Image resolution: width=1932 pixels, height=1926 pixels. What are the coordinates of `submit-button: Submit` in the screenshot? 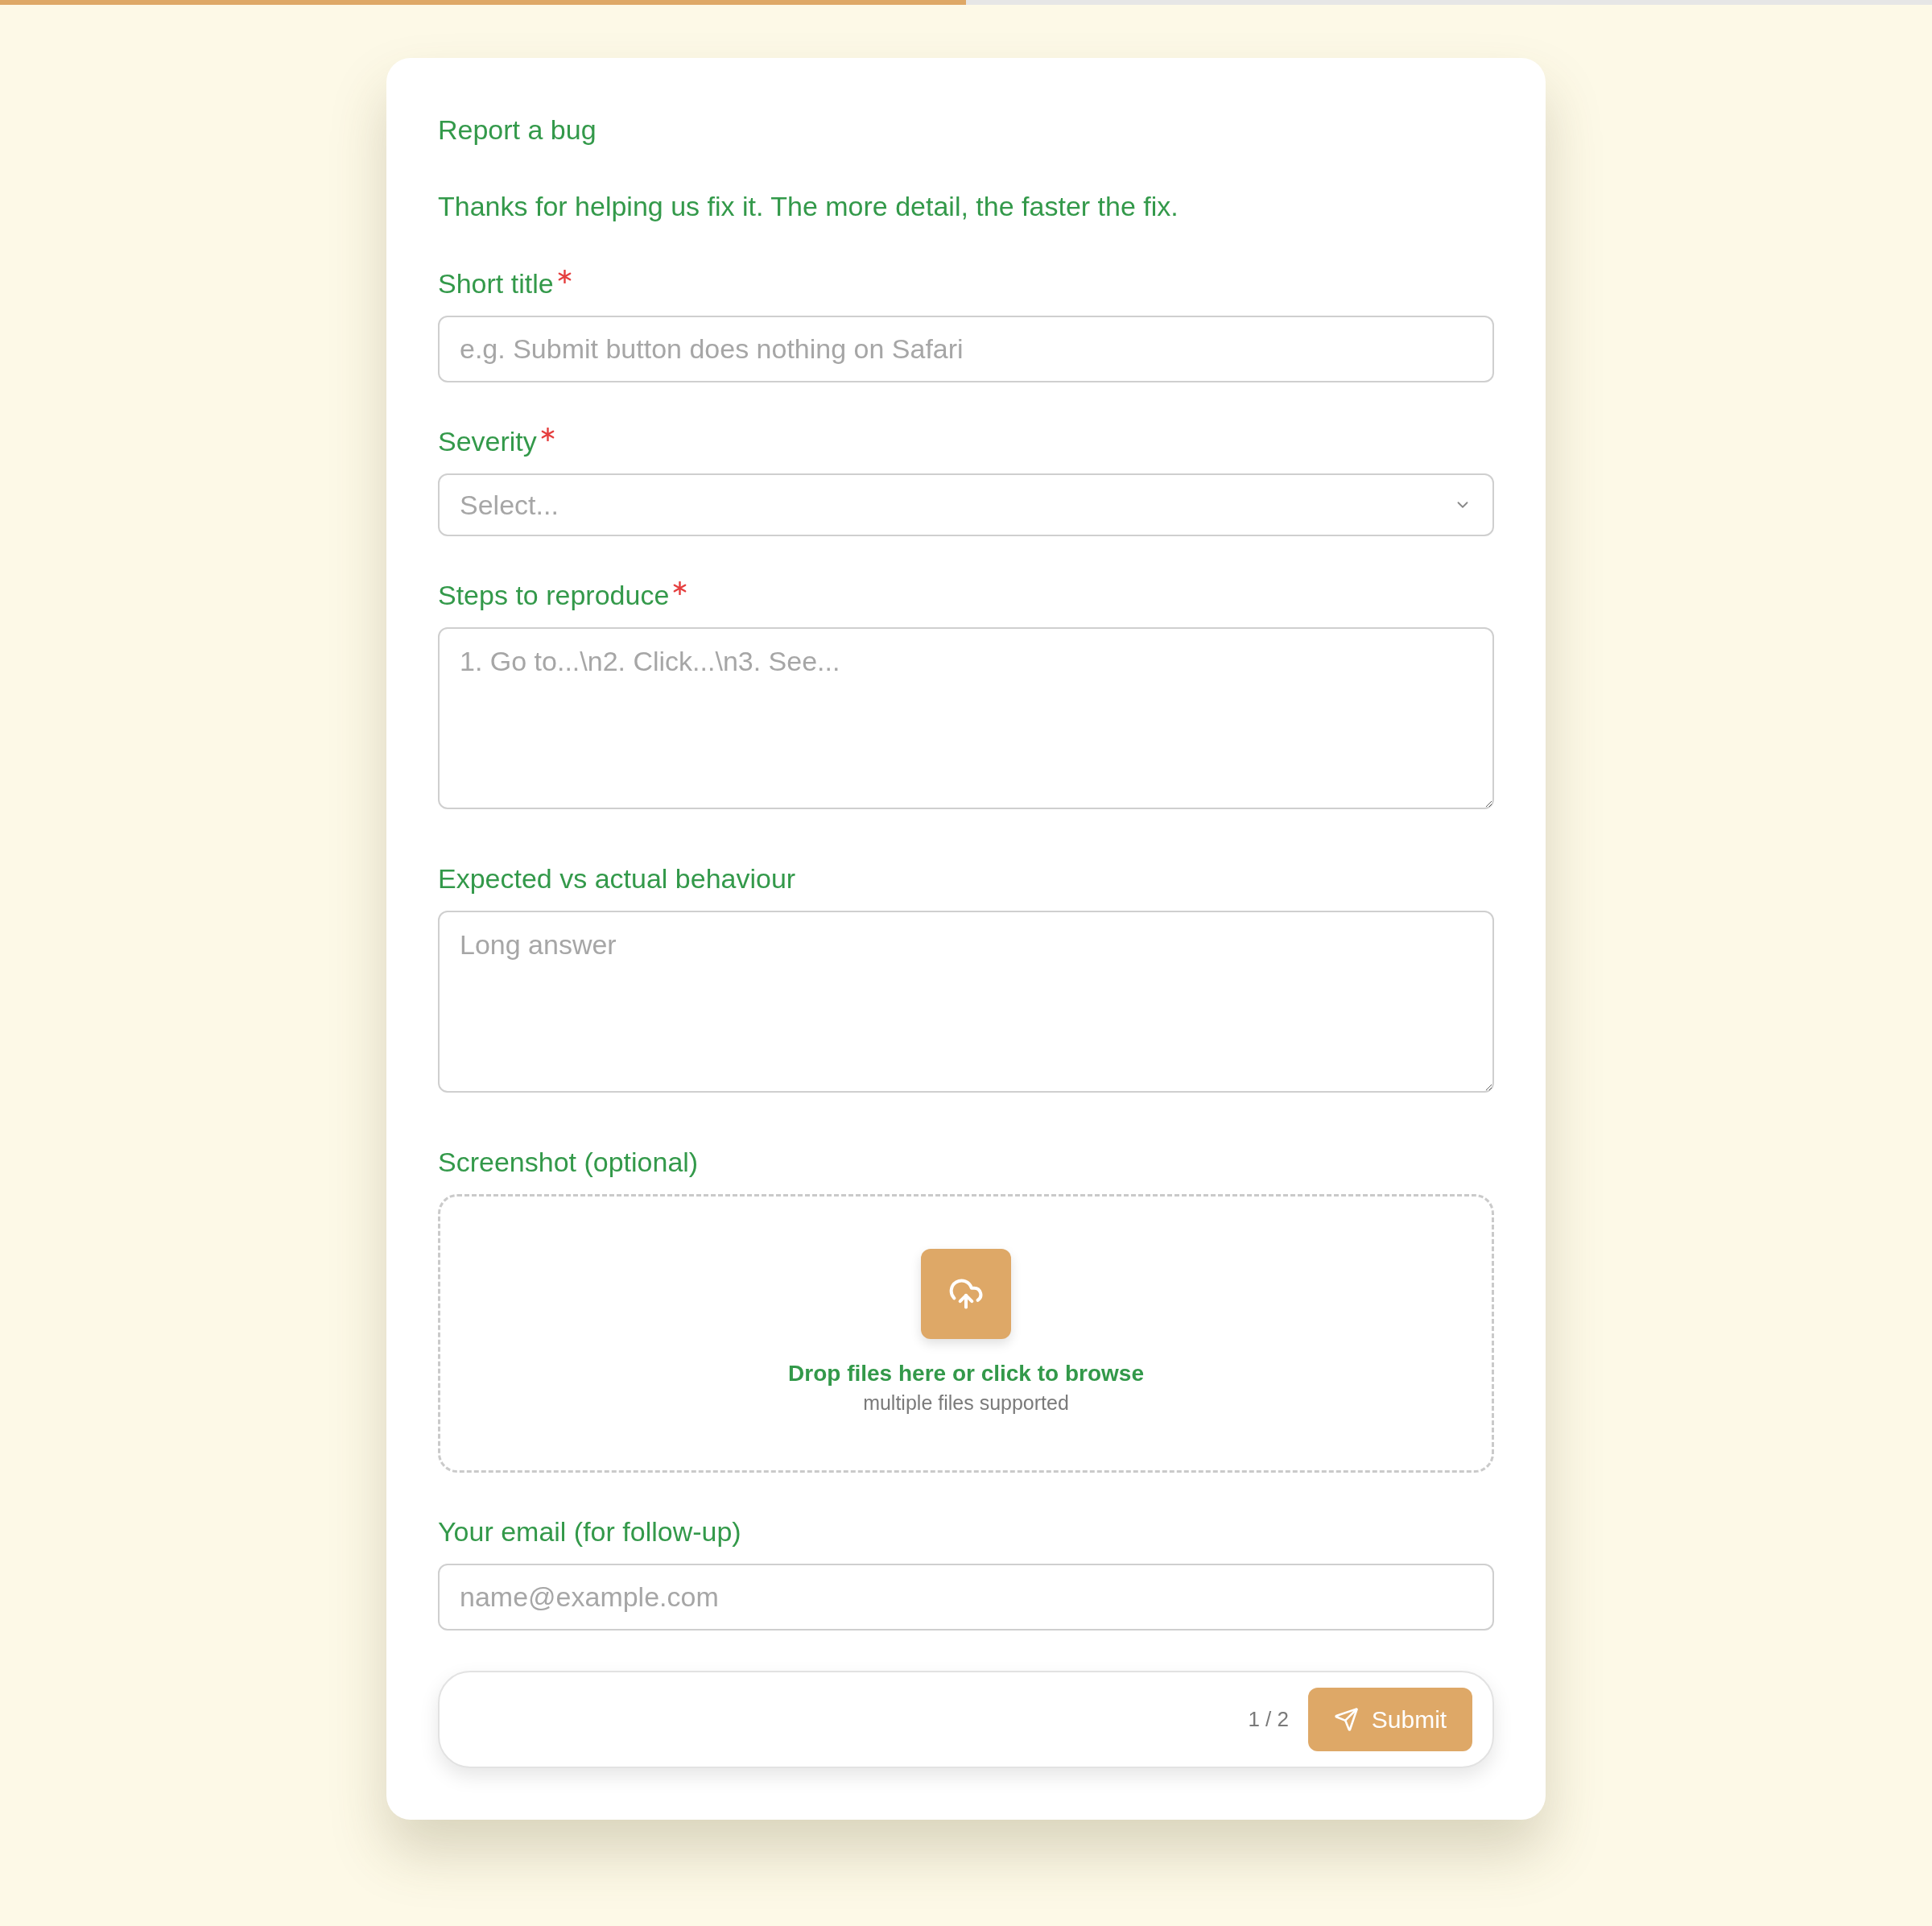 It's located at (1390, 1719).